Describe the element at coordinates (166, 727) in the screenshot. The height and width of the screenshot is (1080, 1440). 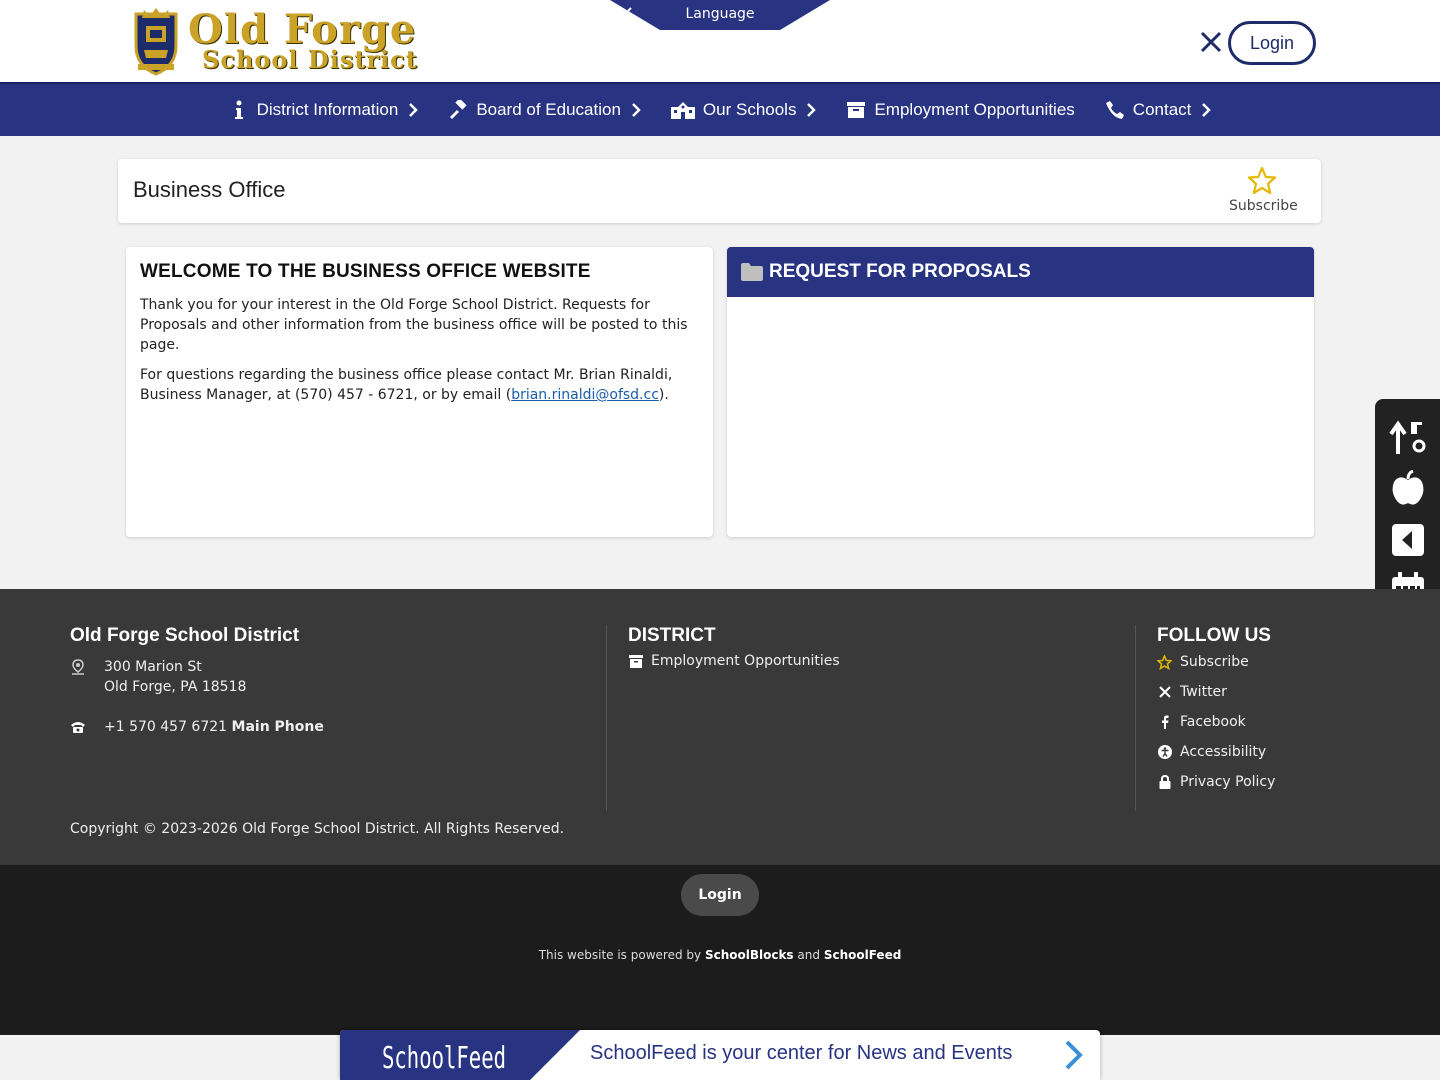
I see `phone-number: +1 570 457 6721` at that location.